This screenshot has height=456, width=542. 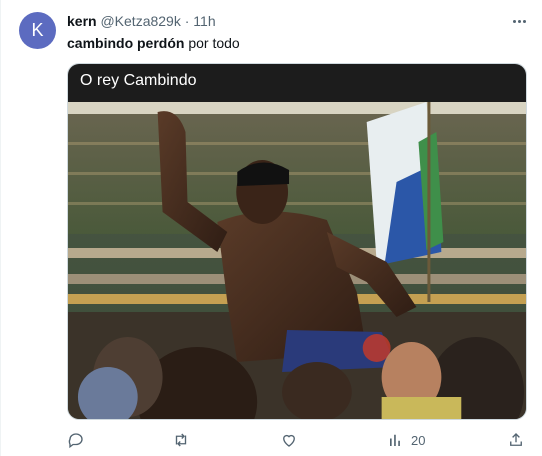 I want to click on share-icon, so click(x=516, y=439).